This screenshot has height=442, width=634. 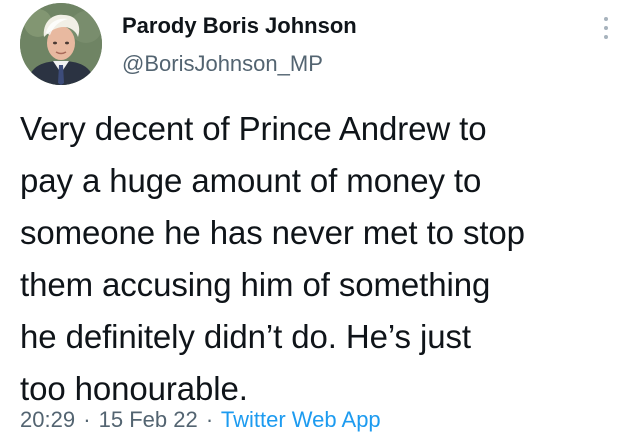 I want to click on tweet-source-link: Twitter Web App, so click(x=301, y=419).